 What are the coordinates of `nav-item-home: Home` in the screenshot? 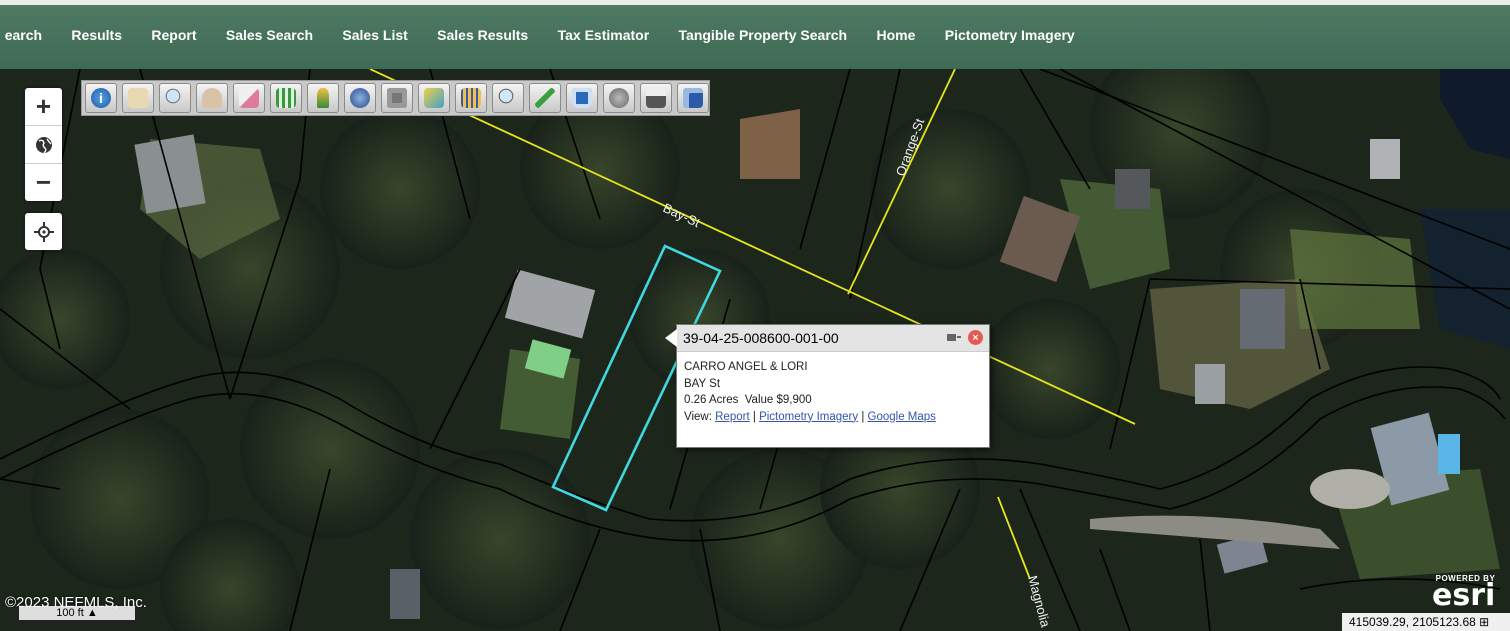 It's located at (896, 35).